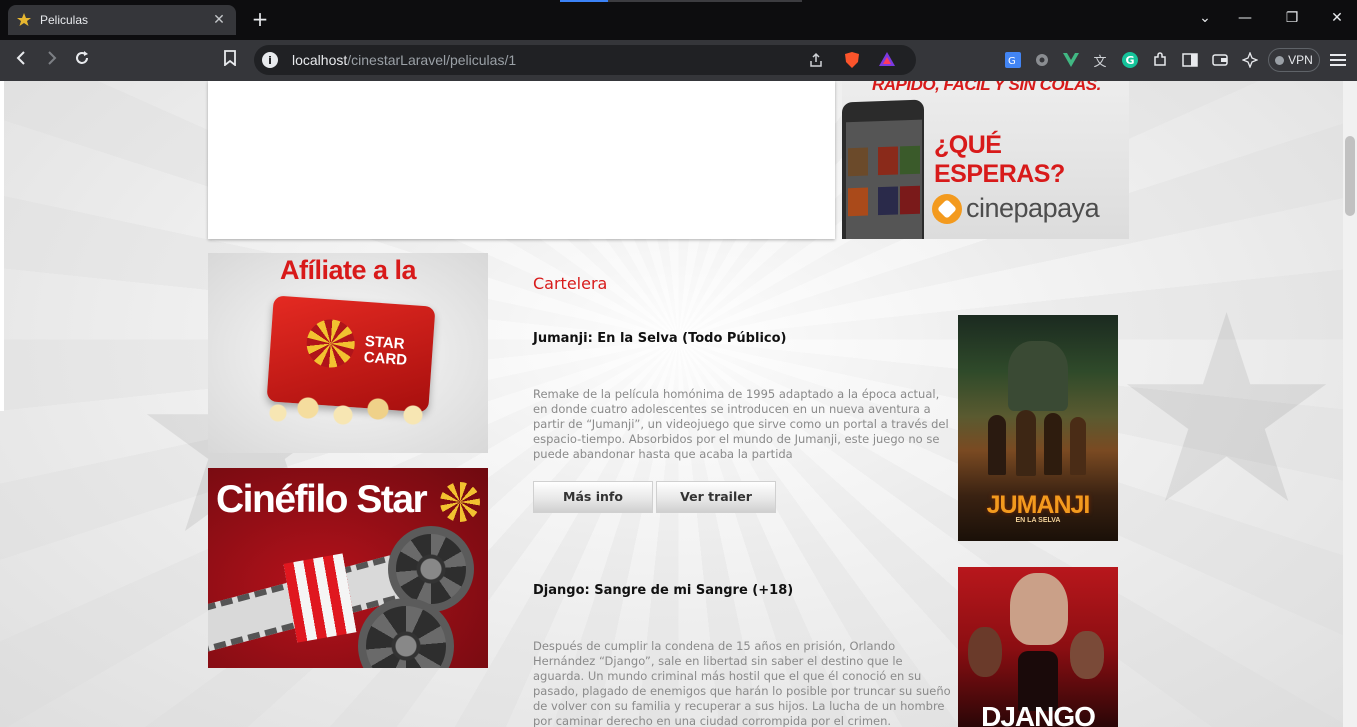 This screenshot has height=727, width=1357. Describe the element at coordinates (1071, 60) in the screenshot. I see `vue-devtools-icon` at that location.